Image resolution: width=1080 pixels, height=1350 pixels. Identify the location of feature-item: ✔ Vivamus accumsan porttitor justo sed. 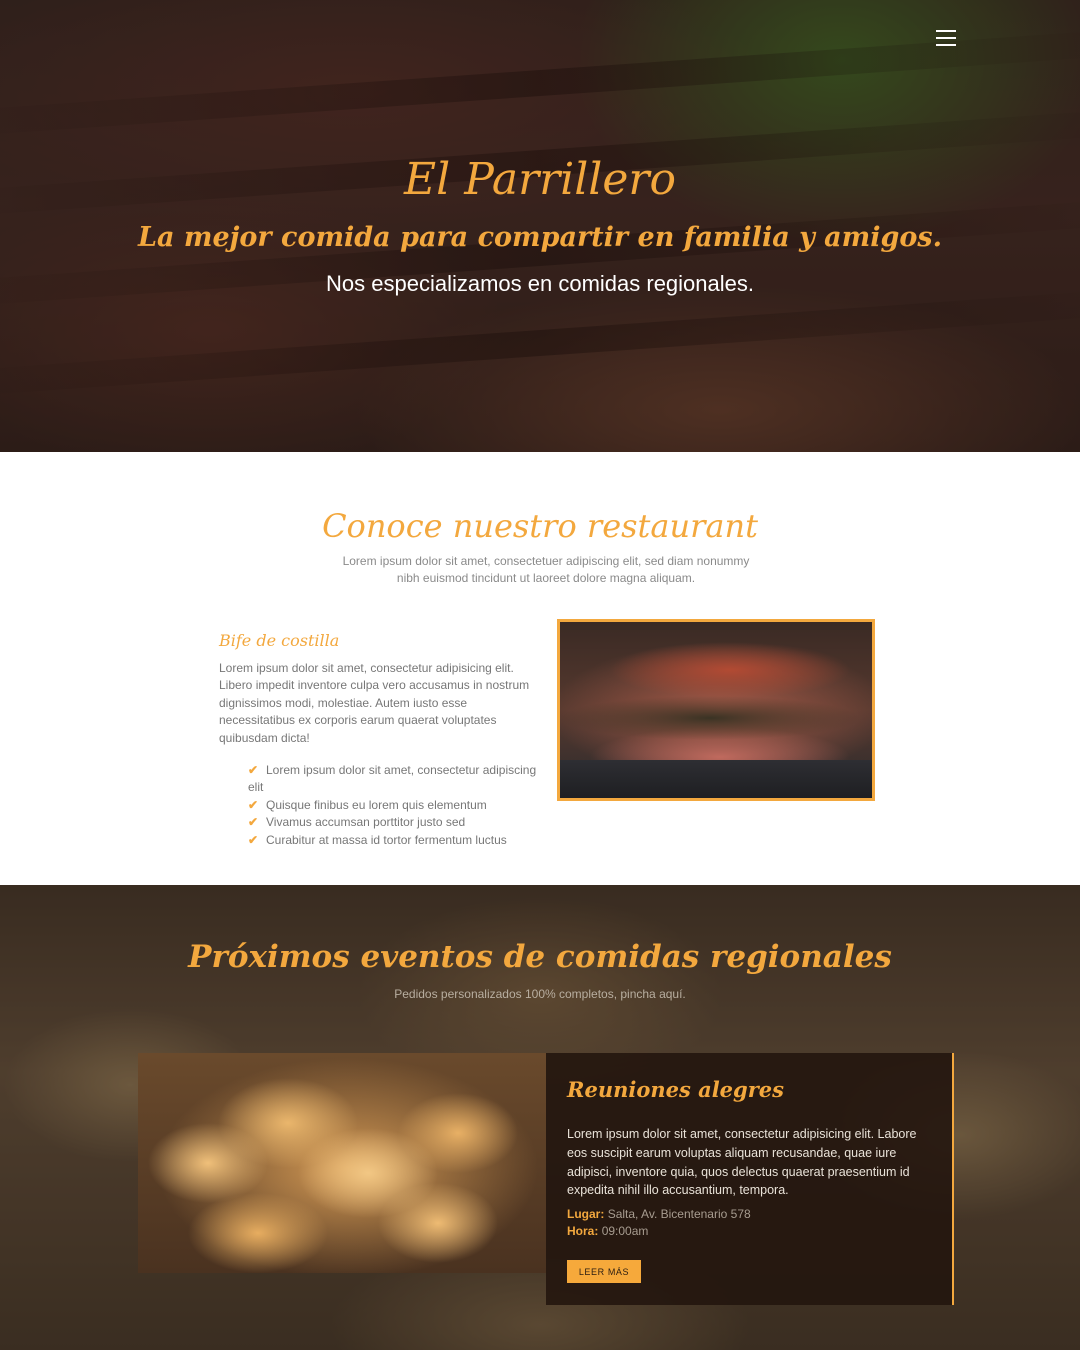
(384, 822).